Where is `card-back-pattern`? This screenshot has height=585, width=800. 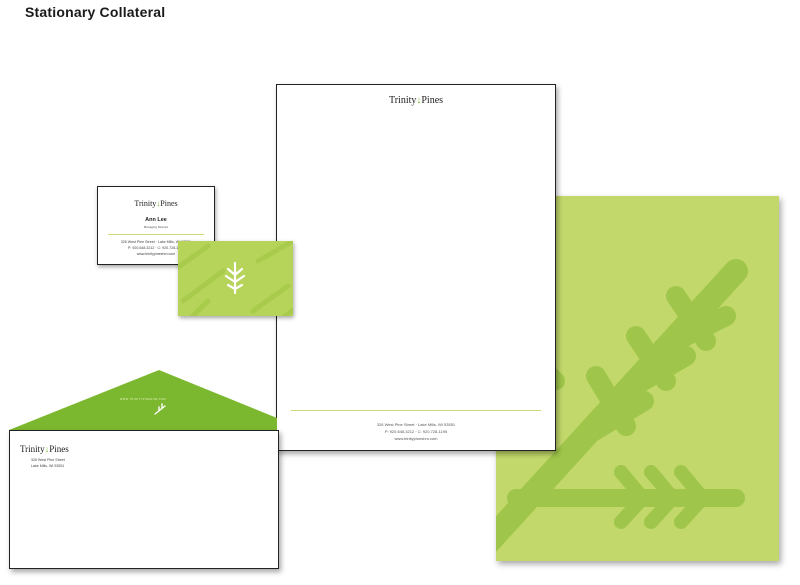
card-back-pattern is located at coordinates (235, 278).